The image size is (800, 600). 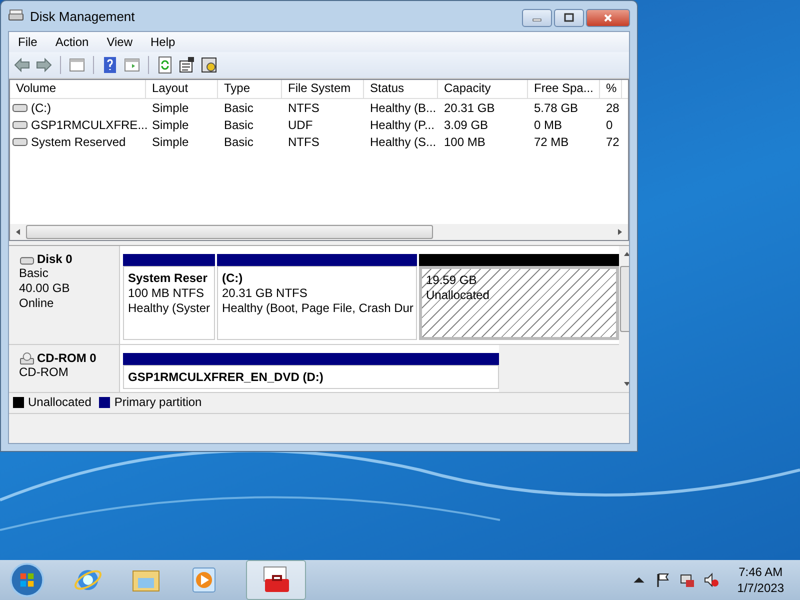 I want to click on column-header: File System, so click(x=323, y=89).